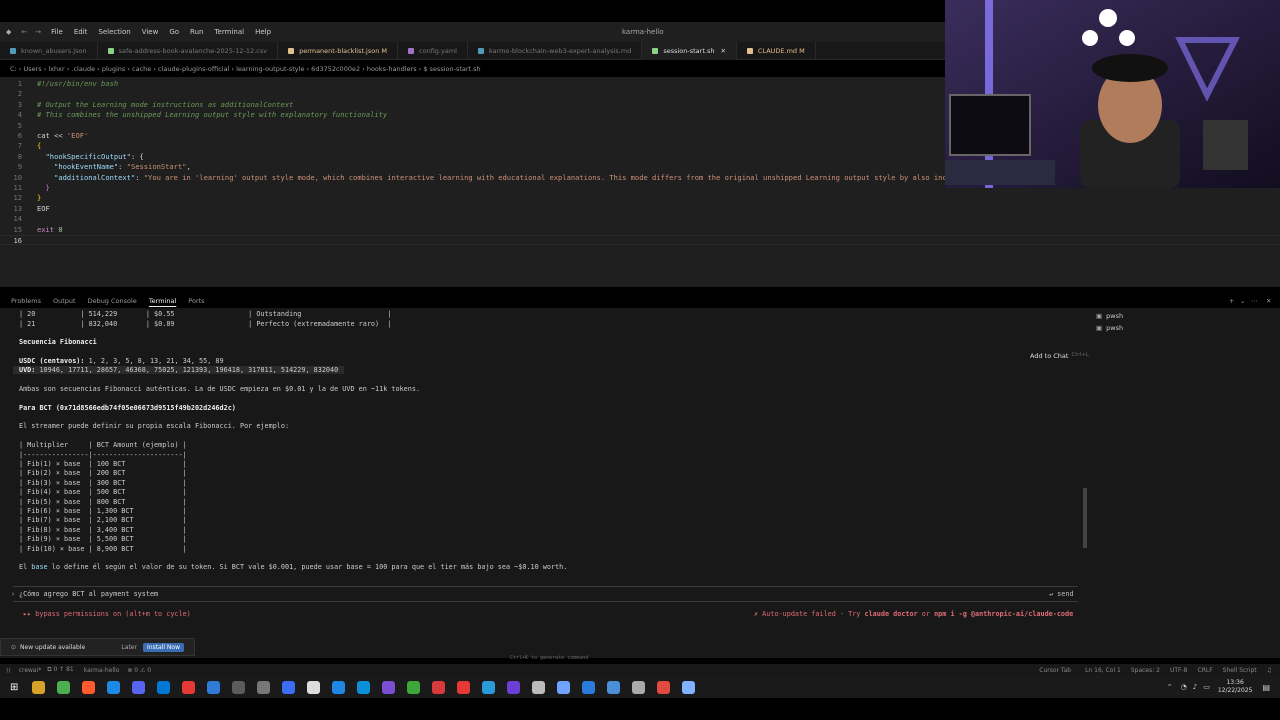 This screenshot has height=720, width=1280. What do you see at coordinates (433, 51) in the screenshot?
I see `tab-config-yaml: config.yaml` at bounding box center [433, 51].